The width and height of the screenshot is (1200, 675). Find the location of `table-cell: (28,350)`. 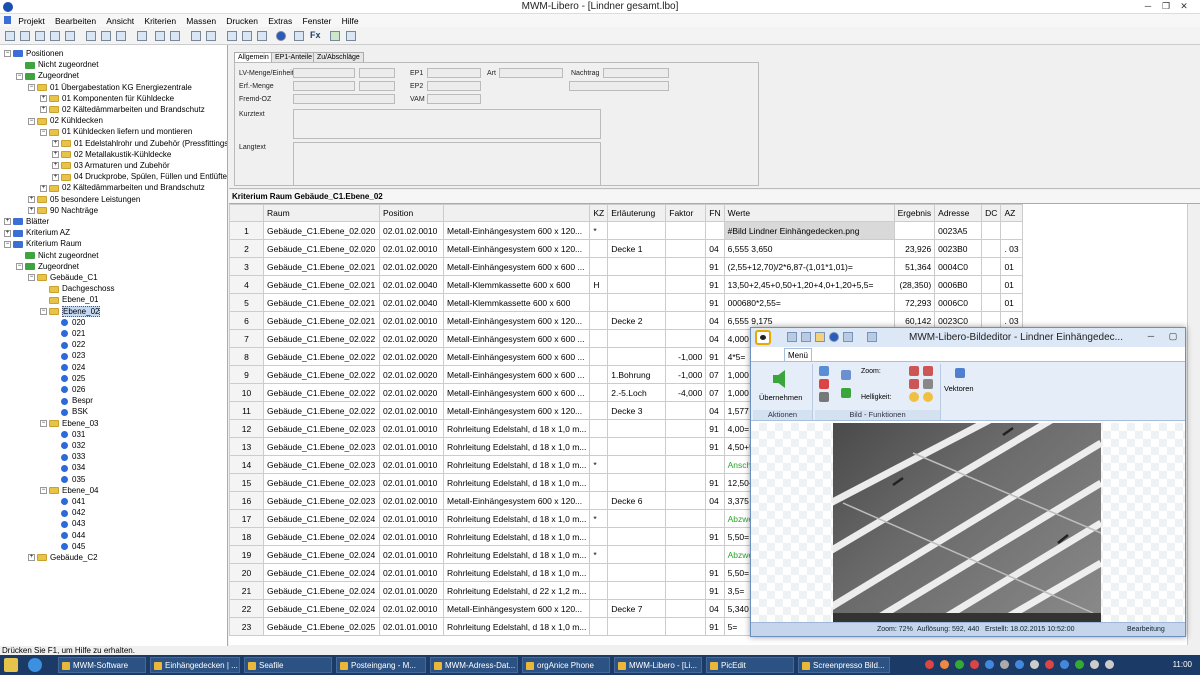

table-cell: (28,350) is located at coordinates (914, 284).